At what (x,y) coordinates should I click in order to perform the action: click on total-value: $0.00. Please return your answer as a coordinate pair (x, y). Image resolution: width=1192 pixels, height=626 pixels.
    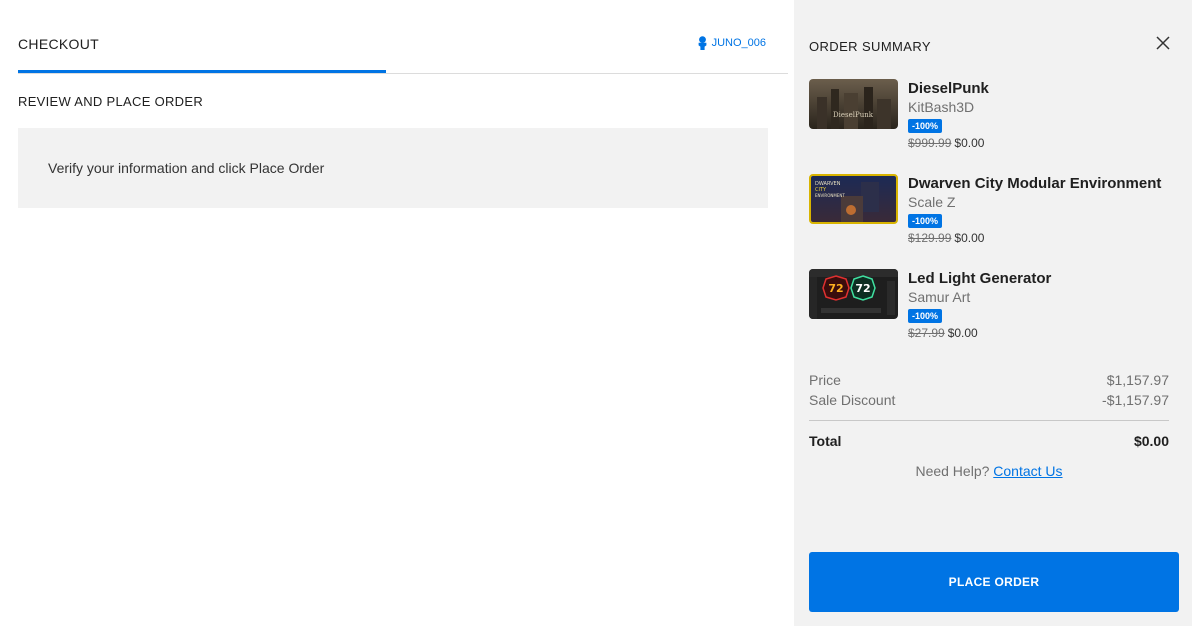
    Looking at the image, I should click on (1151, 441).